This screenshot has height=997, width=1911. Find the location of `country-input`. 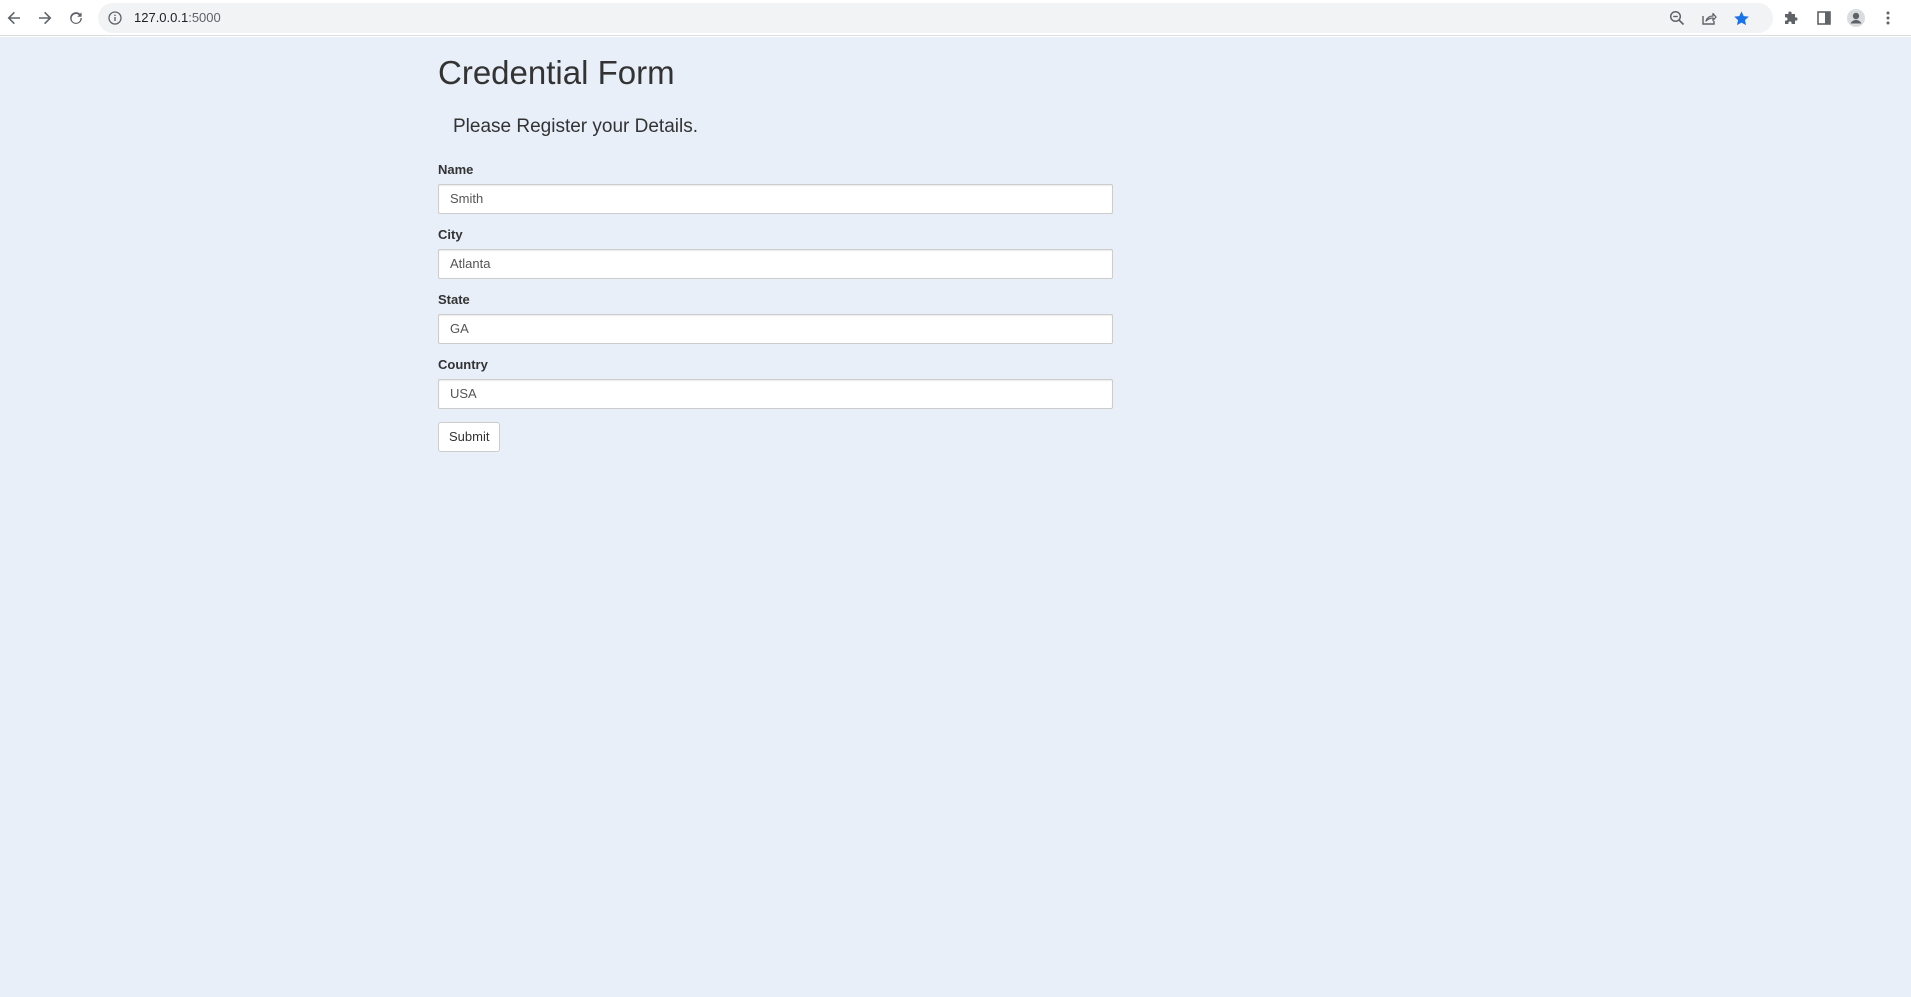

country-input is located at coordinates (775, 393).